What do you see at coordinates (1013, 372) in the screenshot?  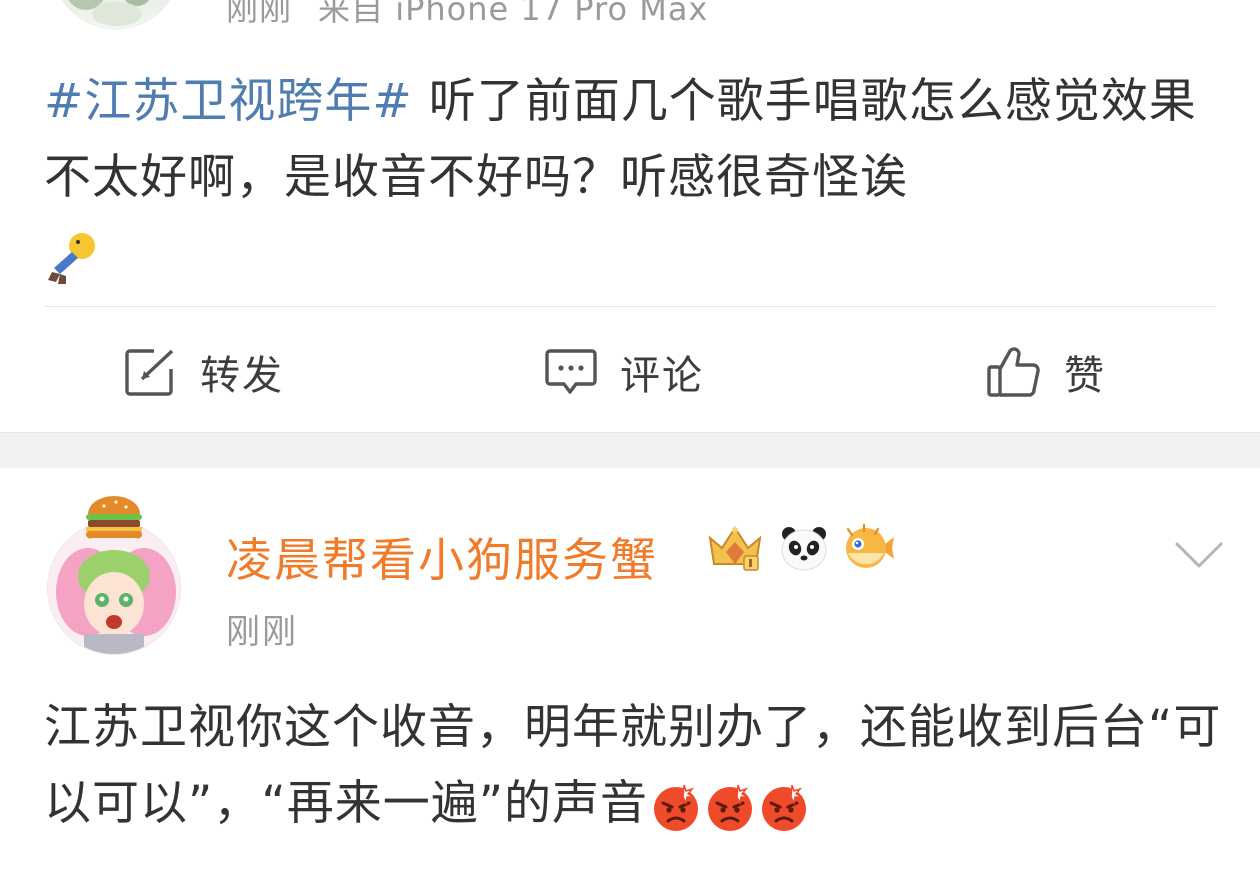 I see `thumbs-up-icon` at bounding box center [1013, 372].